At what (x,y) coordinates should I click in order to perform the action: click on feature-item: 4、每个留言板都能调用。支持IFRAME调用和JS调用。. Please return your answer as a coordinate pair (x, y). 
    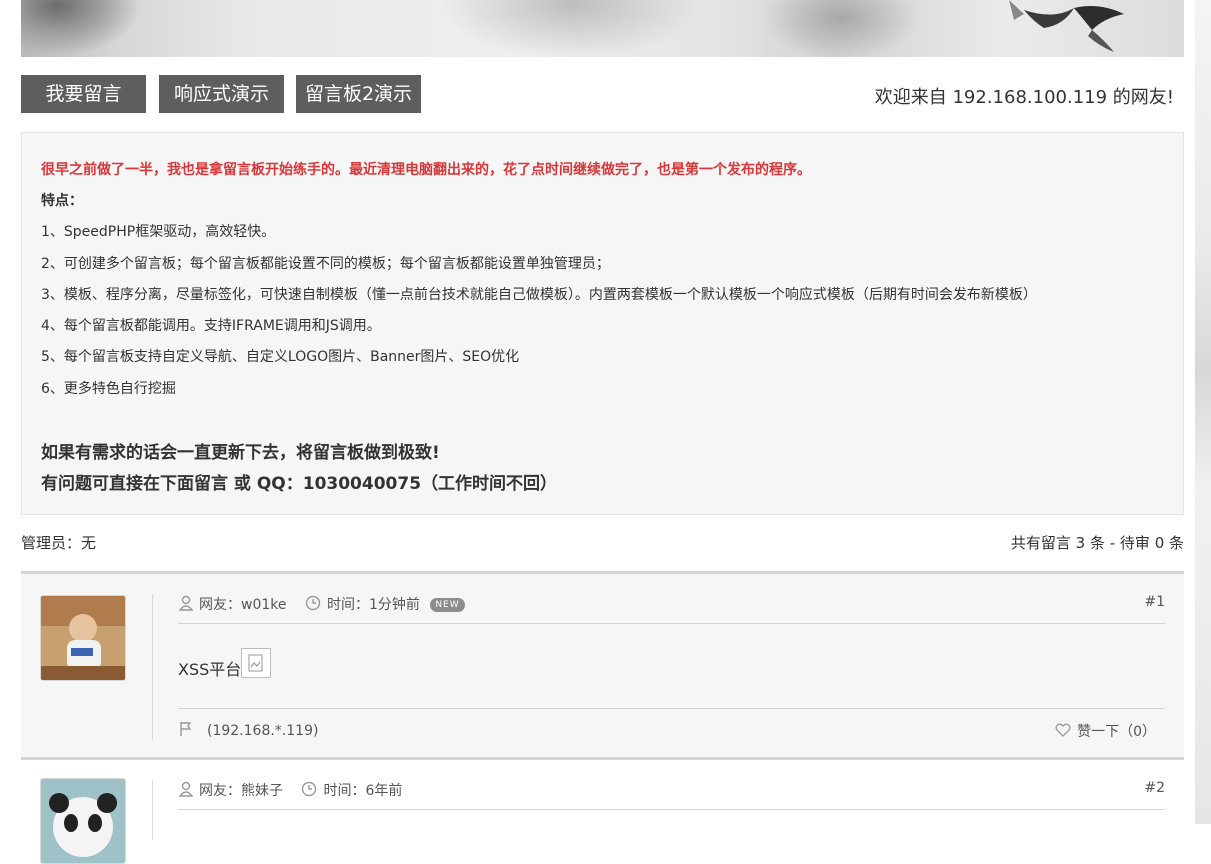
    Looking at the image, I should click on (211, 326).